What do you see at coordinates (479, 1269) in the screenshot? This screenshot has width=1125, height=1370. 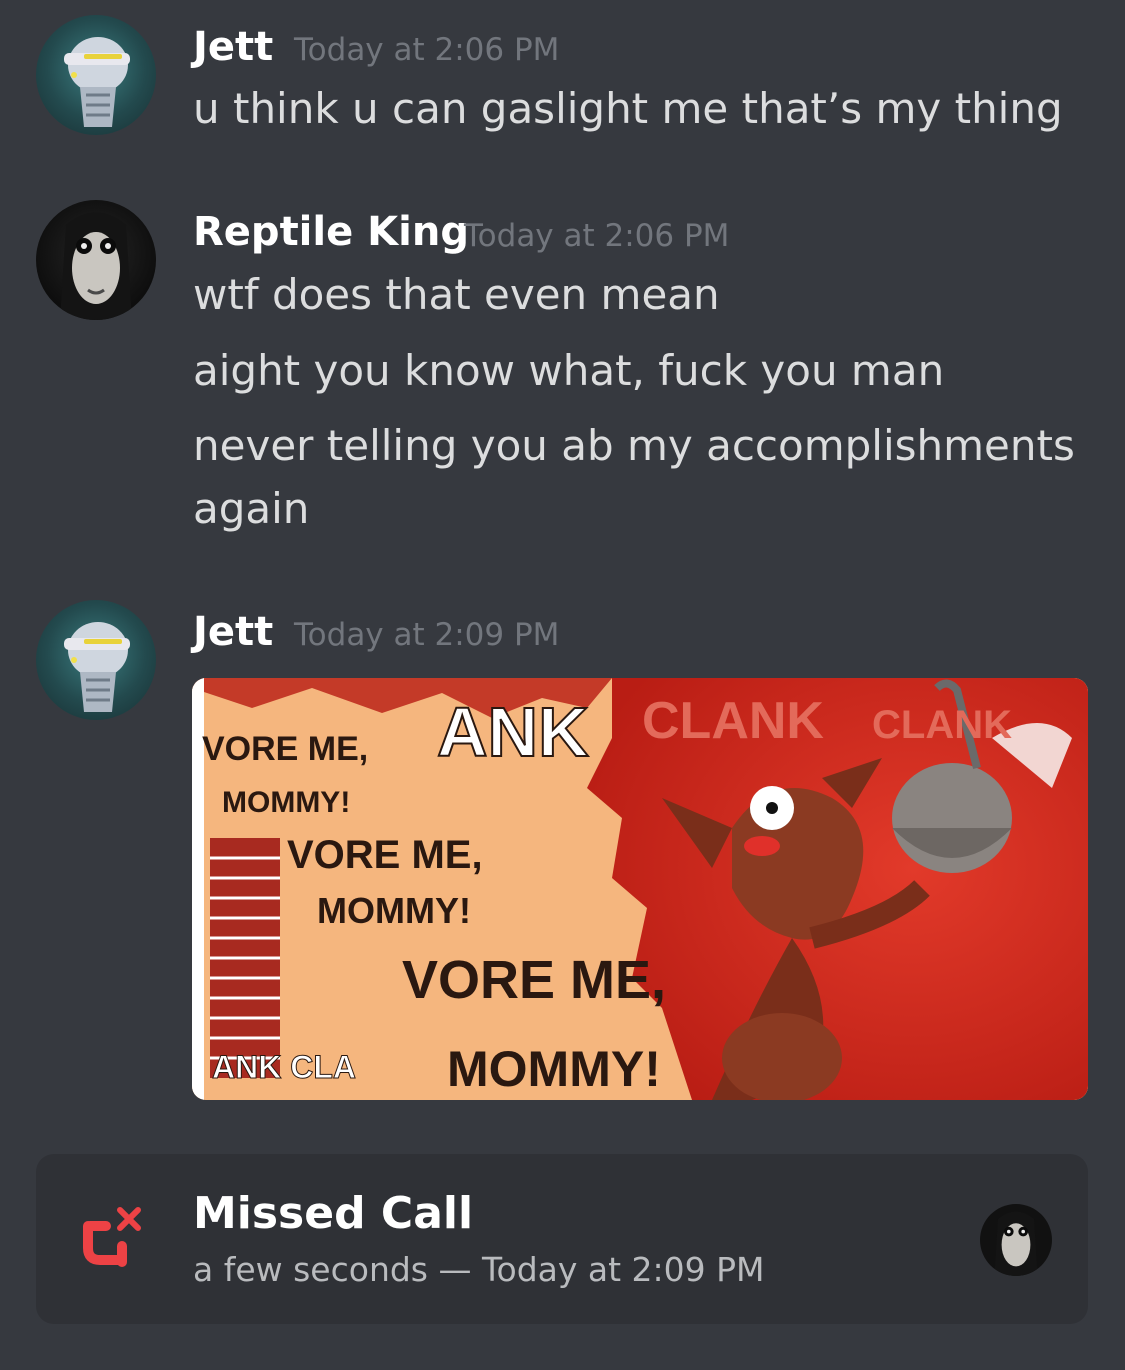 I see `missed-call-subtitle: a few seconds — Today at 2:09 PM` at bounding box center [479, 1269].